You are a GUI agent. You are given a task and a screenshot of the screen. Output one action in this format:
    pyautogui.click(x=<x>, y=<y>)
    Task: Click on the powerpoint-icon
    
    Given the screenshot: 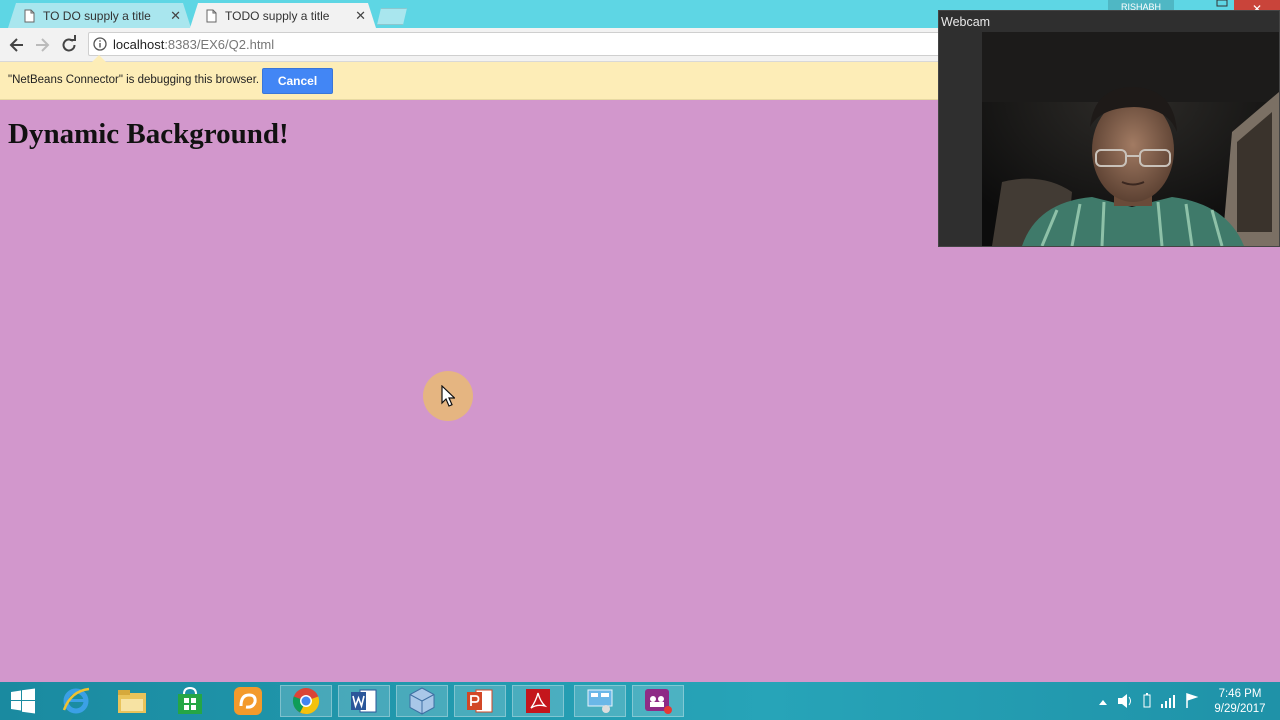 What is the action you would take?
    pyautogui.click(x=480, y=701)
    